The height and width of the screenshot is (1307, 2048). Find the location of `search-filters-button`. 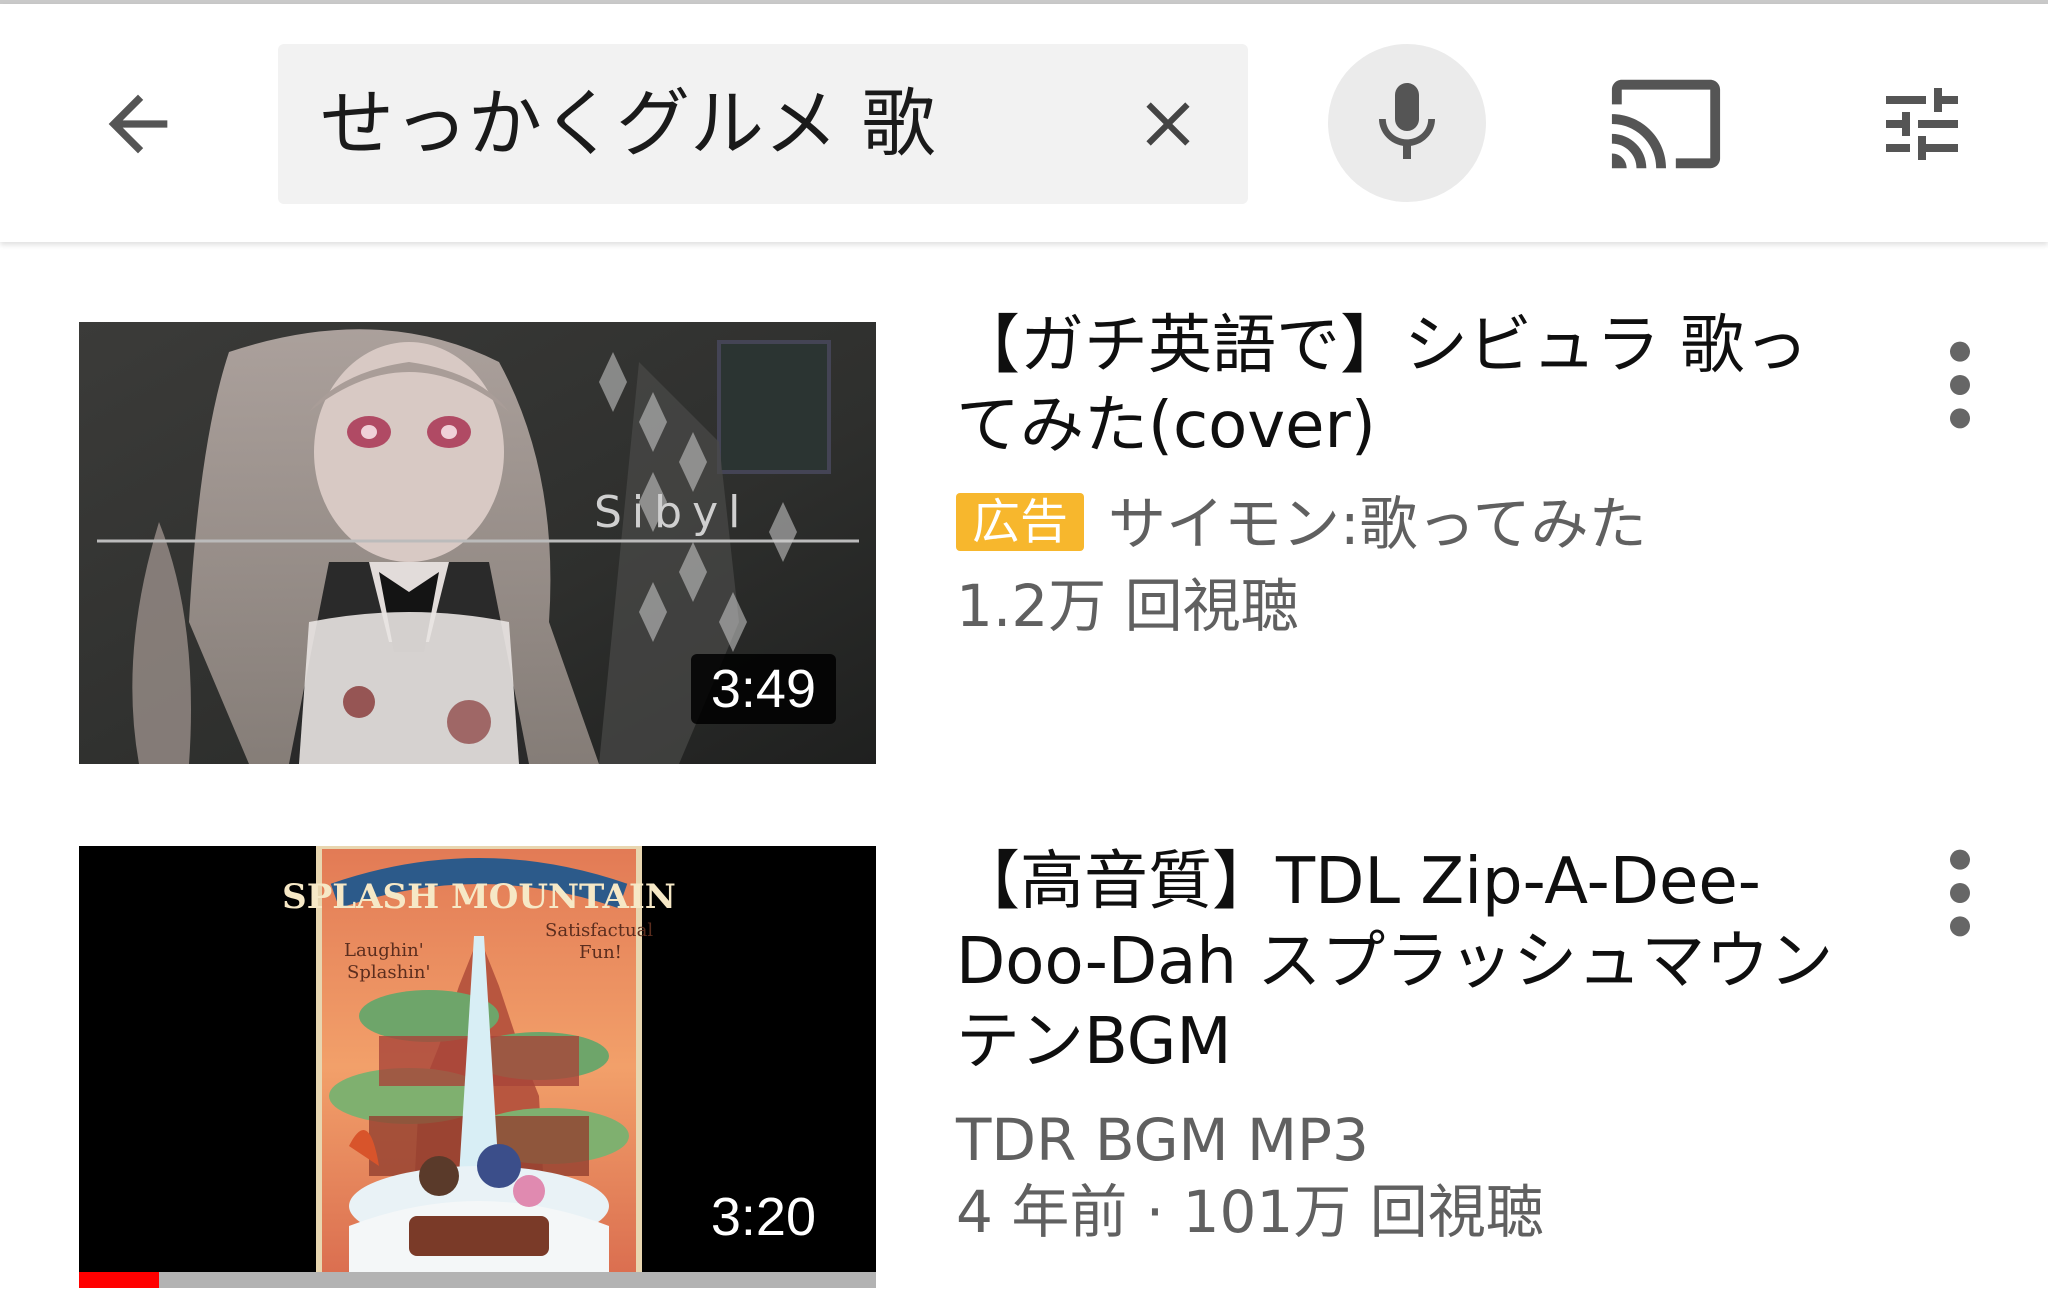

search-filters-button is located at coordinates (1922, 124).